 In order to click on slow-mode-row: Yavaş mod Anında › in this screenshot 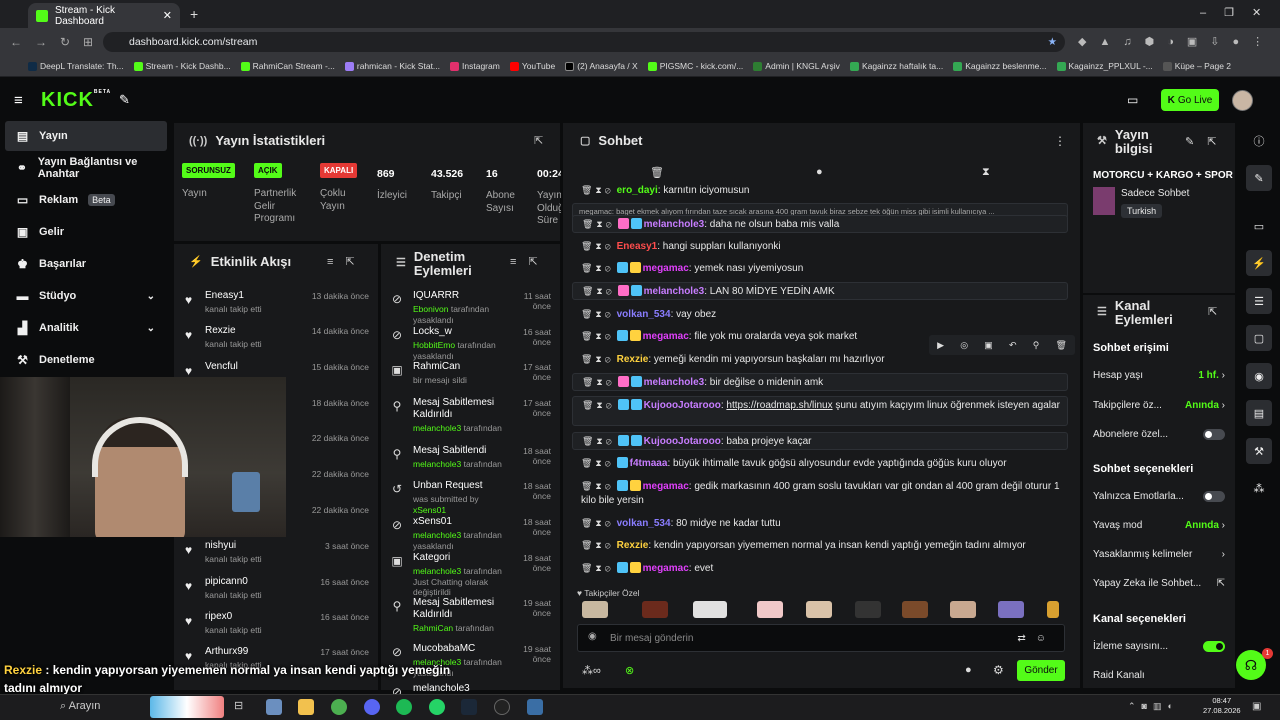, I will do `click(1159, 525)`.